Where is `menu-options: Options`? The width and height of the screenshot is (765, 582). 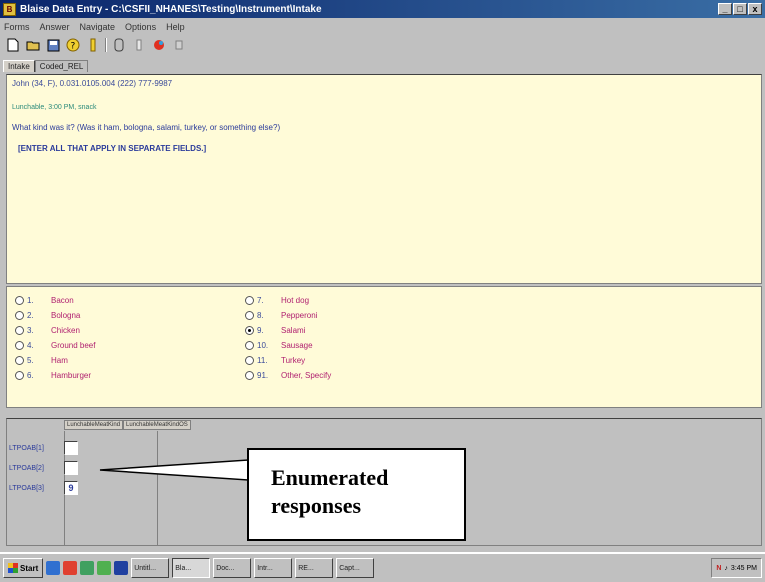 menu-options: Options is located at coordinates (140, 27).